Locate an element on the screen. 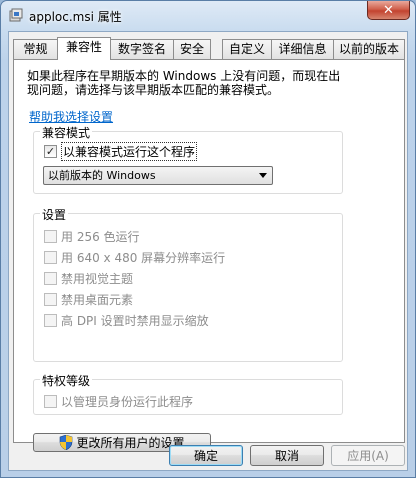 The width and height of the screenshot is (416, 478). tab-strip: 常规 兼容性 数字签名 安全 自定义 详细信息 以前的版本 is located at coordinates (209, 48).